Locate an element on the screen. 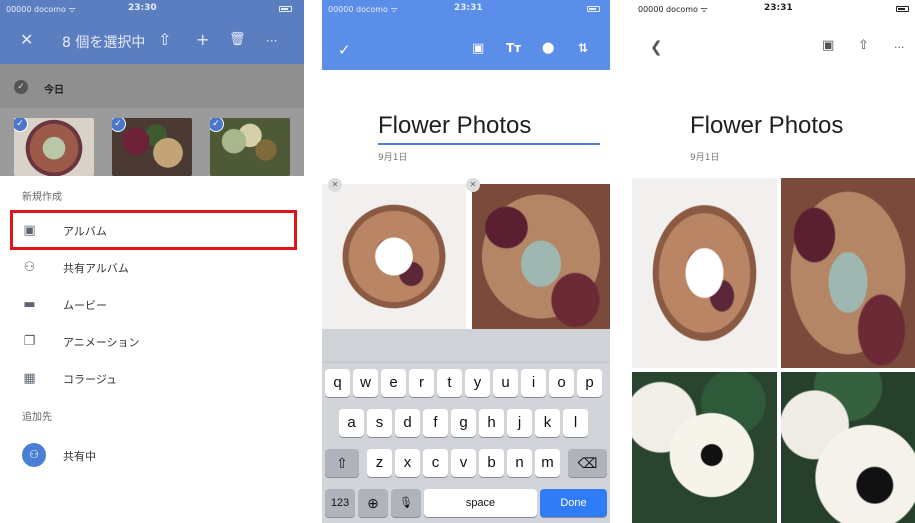  sort-icon: ⇅ is located at coordinates (583, 48).